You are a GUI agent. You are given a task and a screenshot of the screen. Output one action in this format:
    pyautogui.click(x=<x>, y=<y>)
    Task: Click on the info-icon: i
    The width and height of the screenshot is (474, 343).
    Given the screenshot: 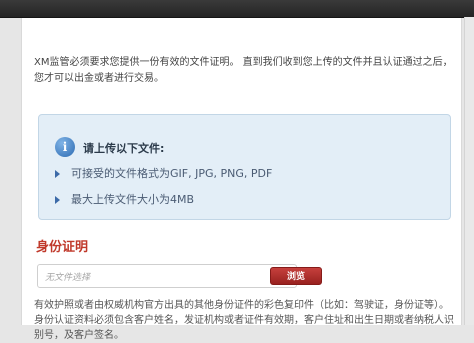 What is the action you would take?
    pyautogui.click(x=65, y=147)
    